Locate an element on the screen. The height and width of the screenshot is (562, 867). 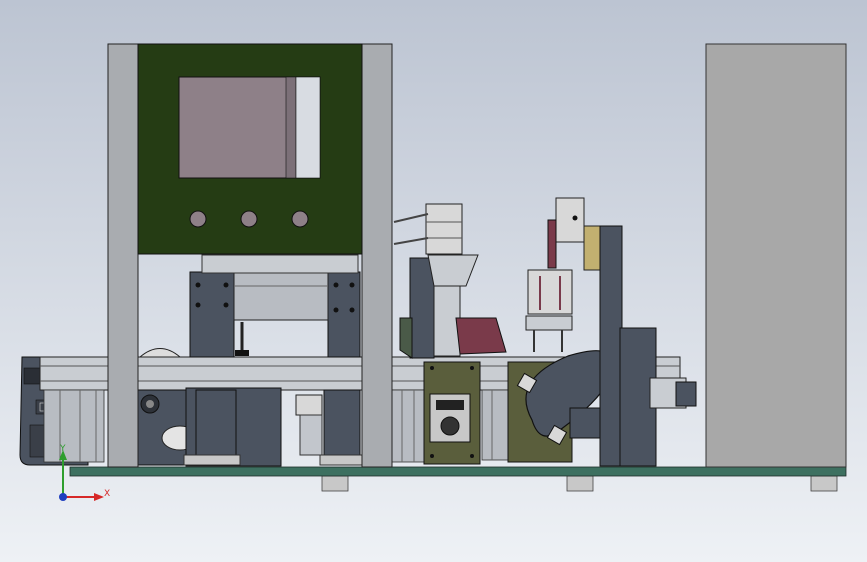
gear-box is located at coordinates (452, 413).